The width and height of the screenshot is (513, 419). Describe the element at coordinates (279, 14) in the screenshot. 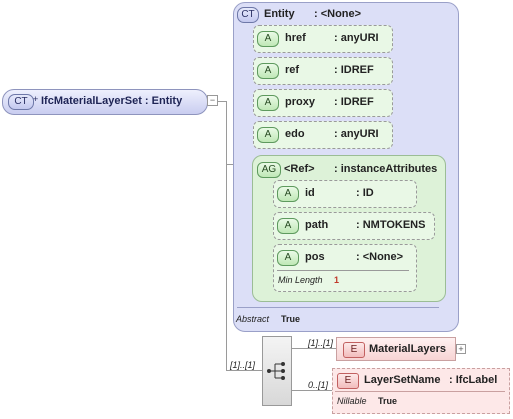

I see `entity-name: Entity` at that location.